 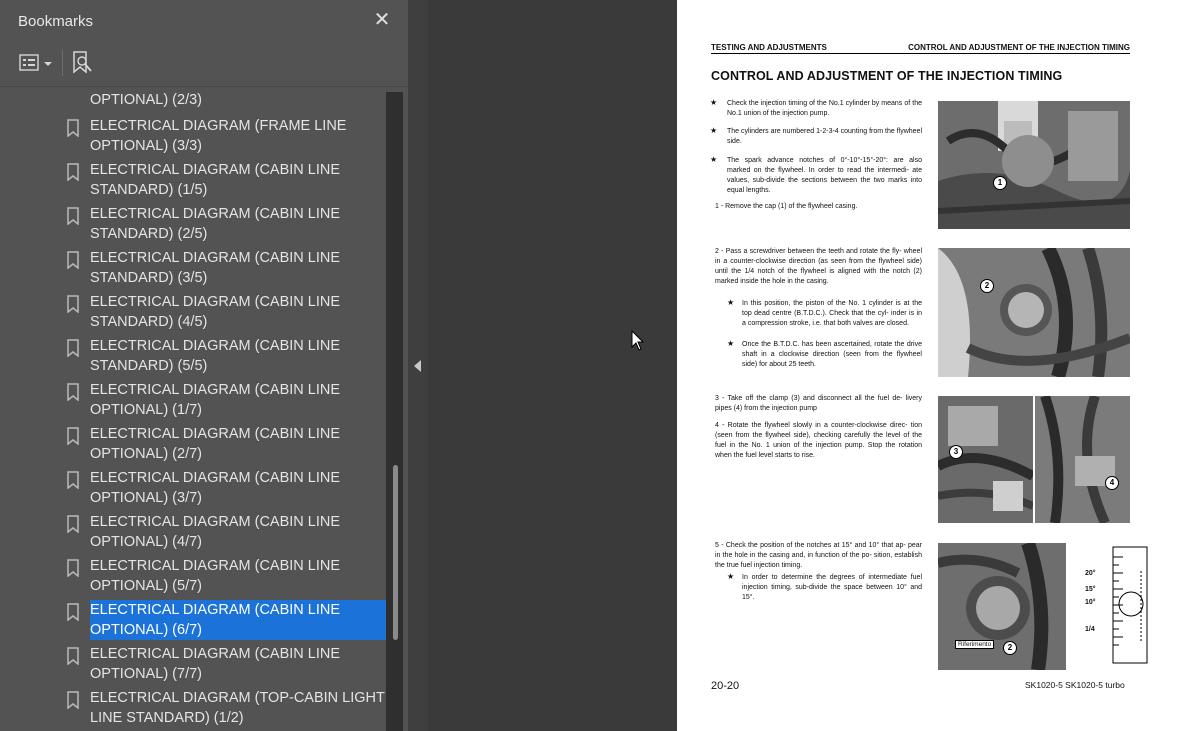 I want to click on clamp-photo, so click(x=985, y=459).